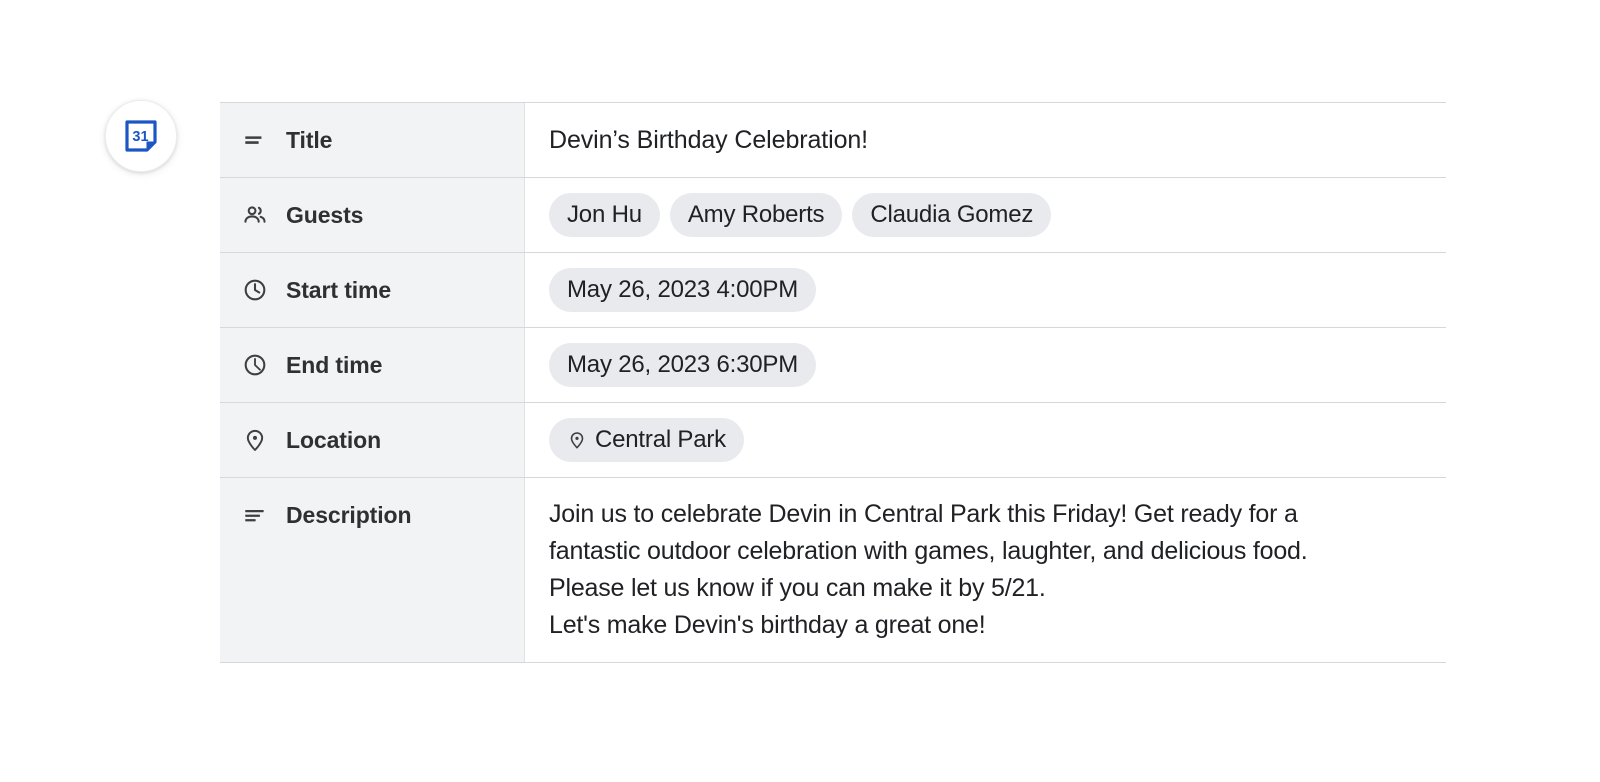 The width and height of the screenshot is (1600, 782). What do you see at coordinates (660, 439) in the screenshot?
I see `location-chip-label: Central Park` at bounding box center [660, 439].